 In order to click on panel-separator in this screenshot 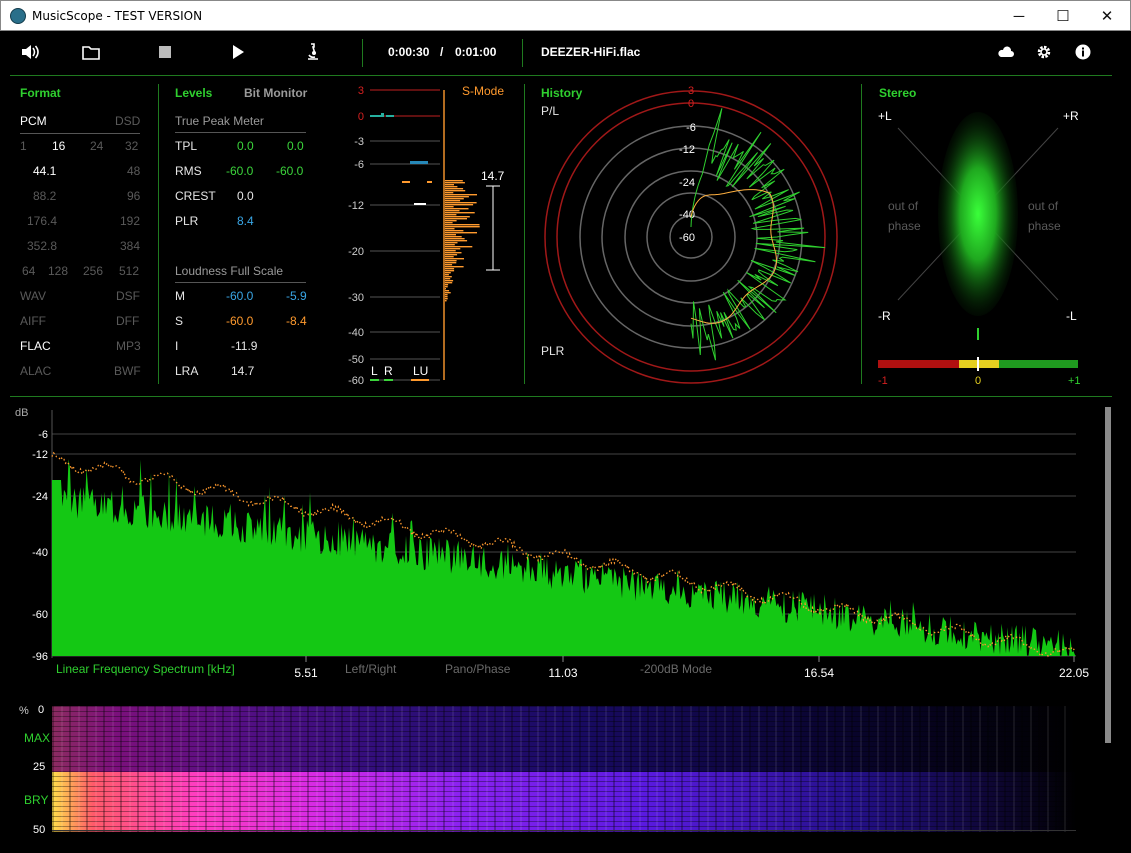, I will do `click(861, 234)`.